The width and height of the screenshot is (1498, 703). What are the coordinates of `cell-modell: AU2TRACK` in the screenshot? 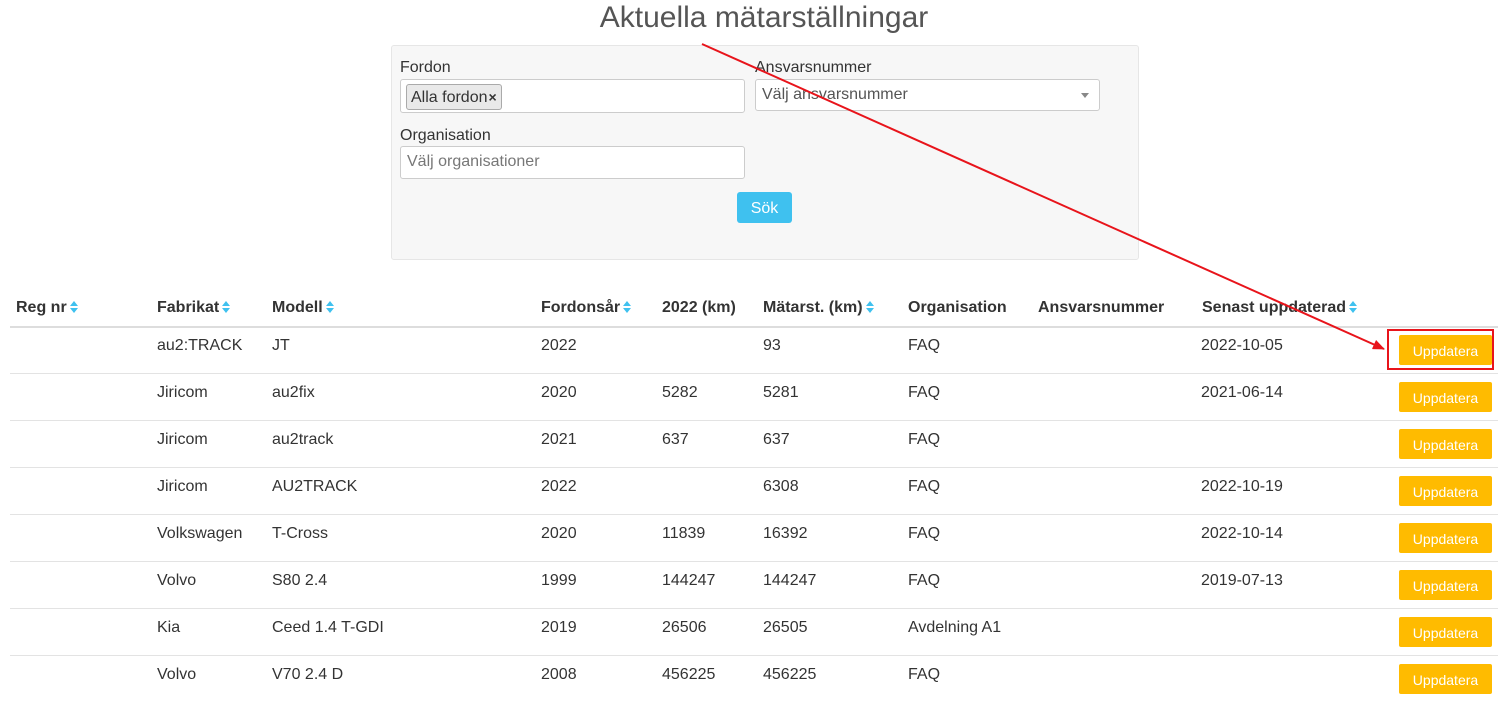 It's located at (315, 486).